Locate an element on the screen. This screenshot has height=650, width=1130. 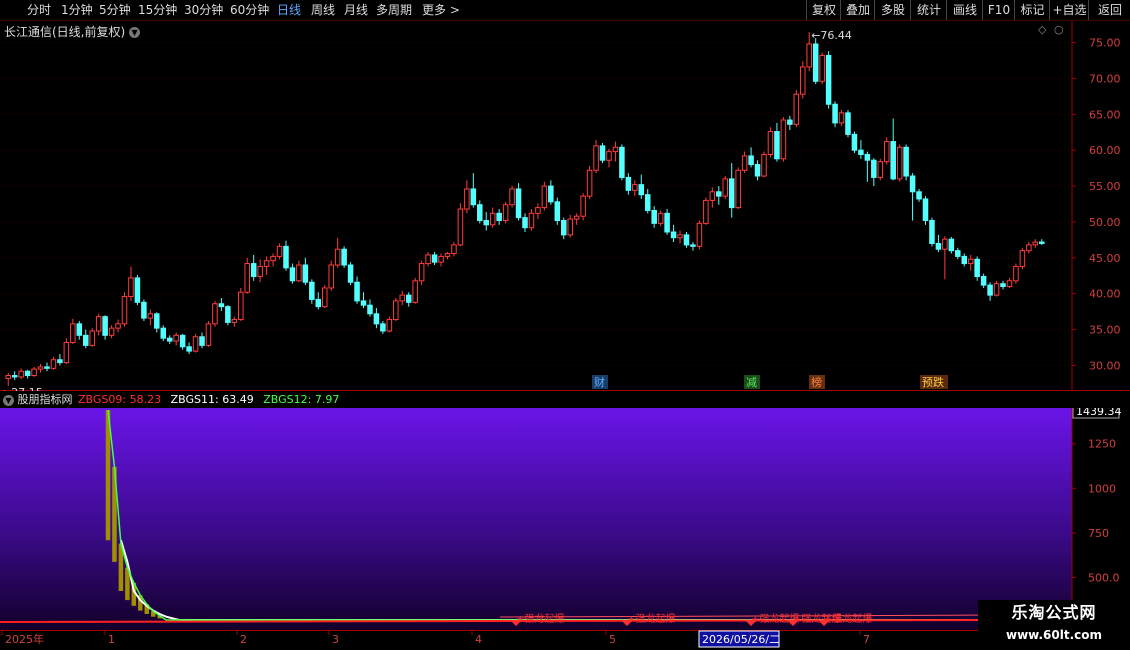
period-tab-9: 多周期 is located at coordinates (394, 10).